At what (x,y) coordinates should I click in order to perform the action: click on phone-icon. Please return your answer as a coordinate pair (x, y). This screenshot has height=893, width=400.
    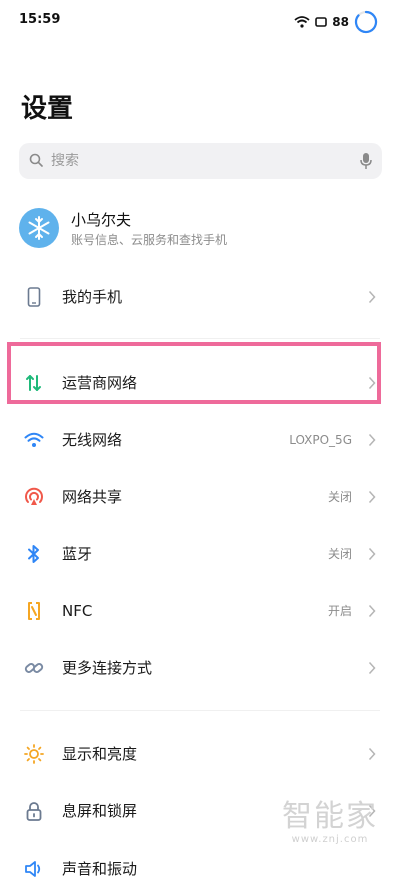
    Looking at the image, I should click on (34, 297).